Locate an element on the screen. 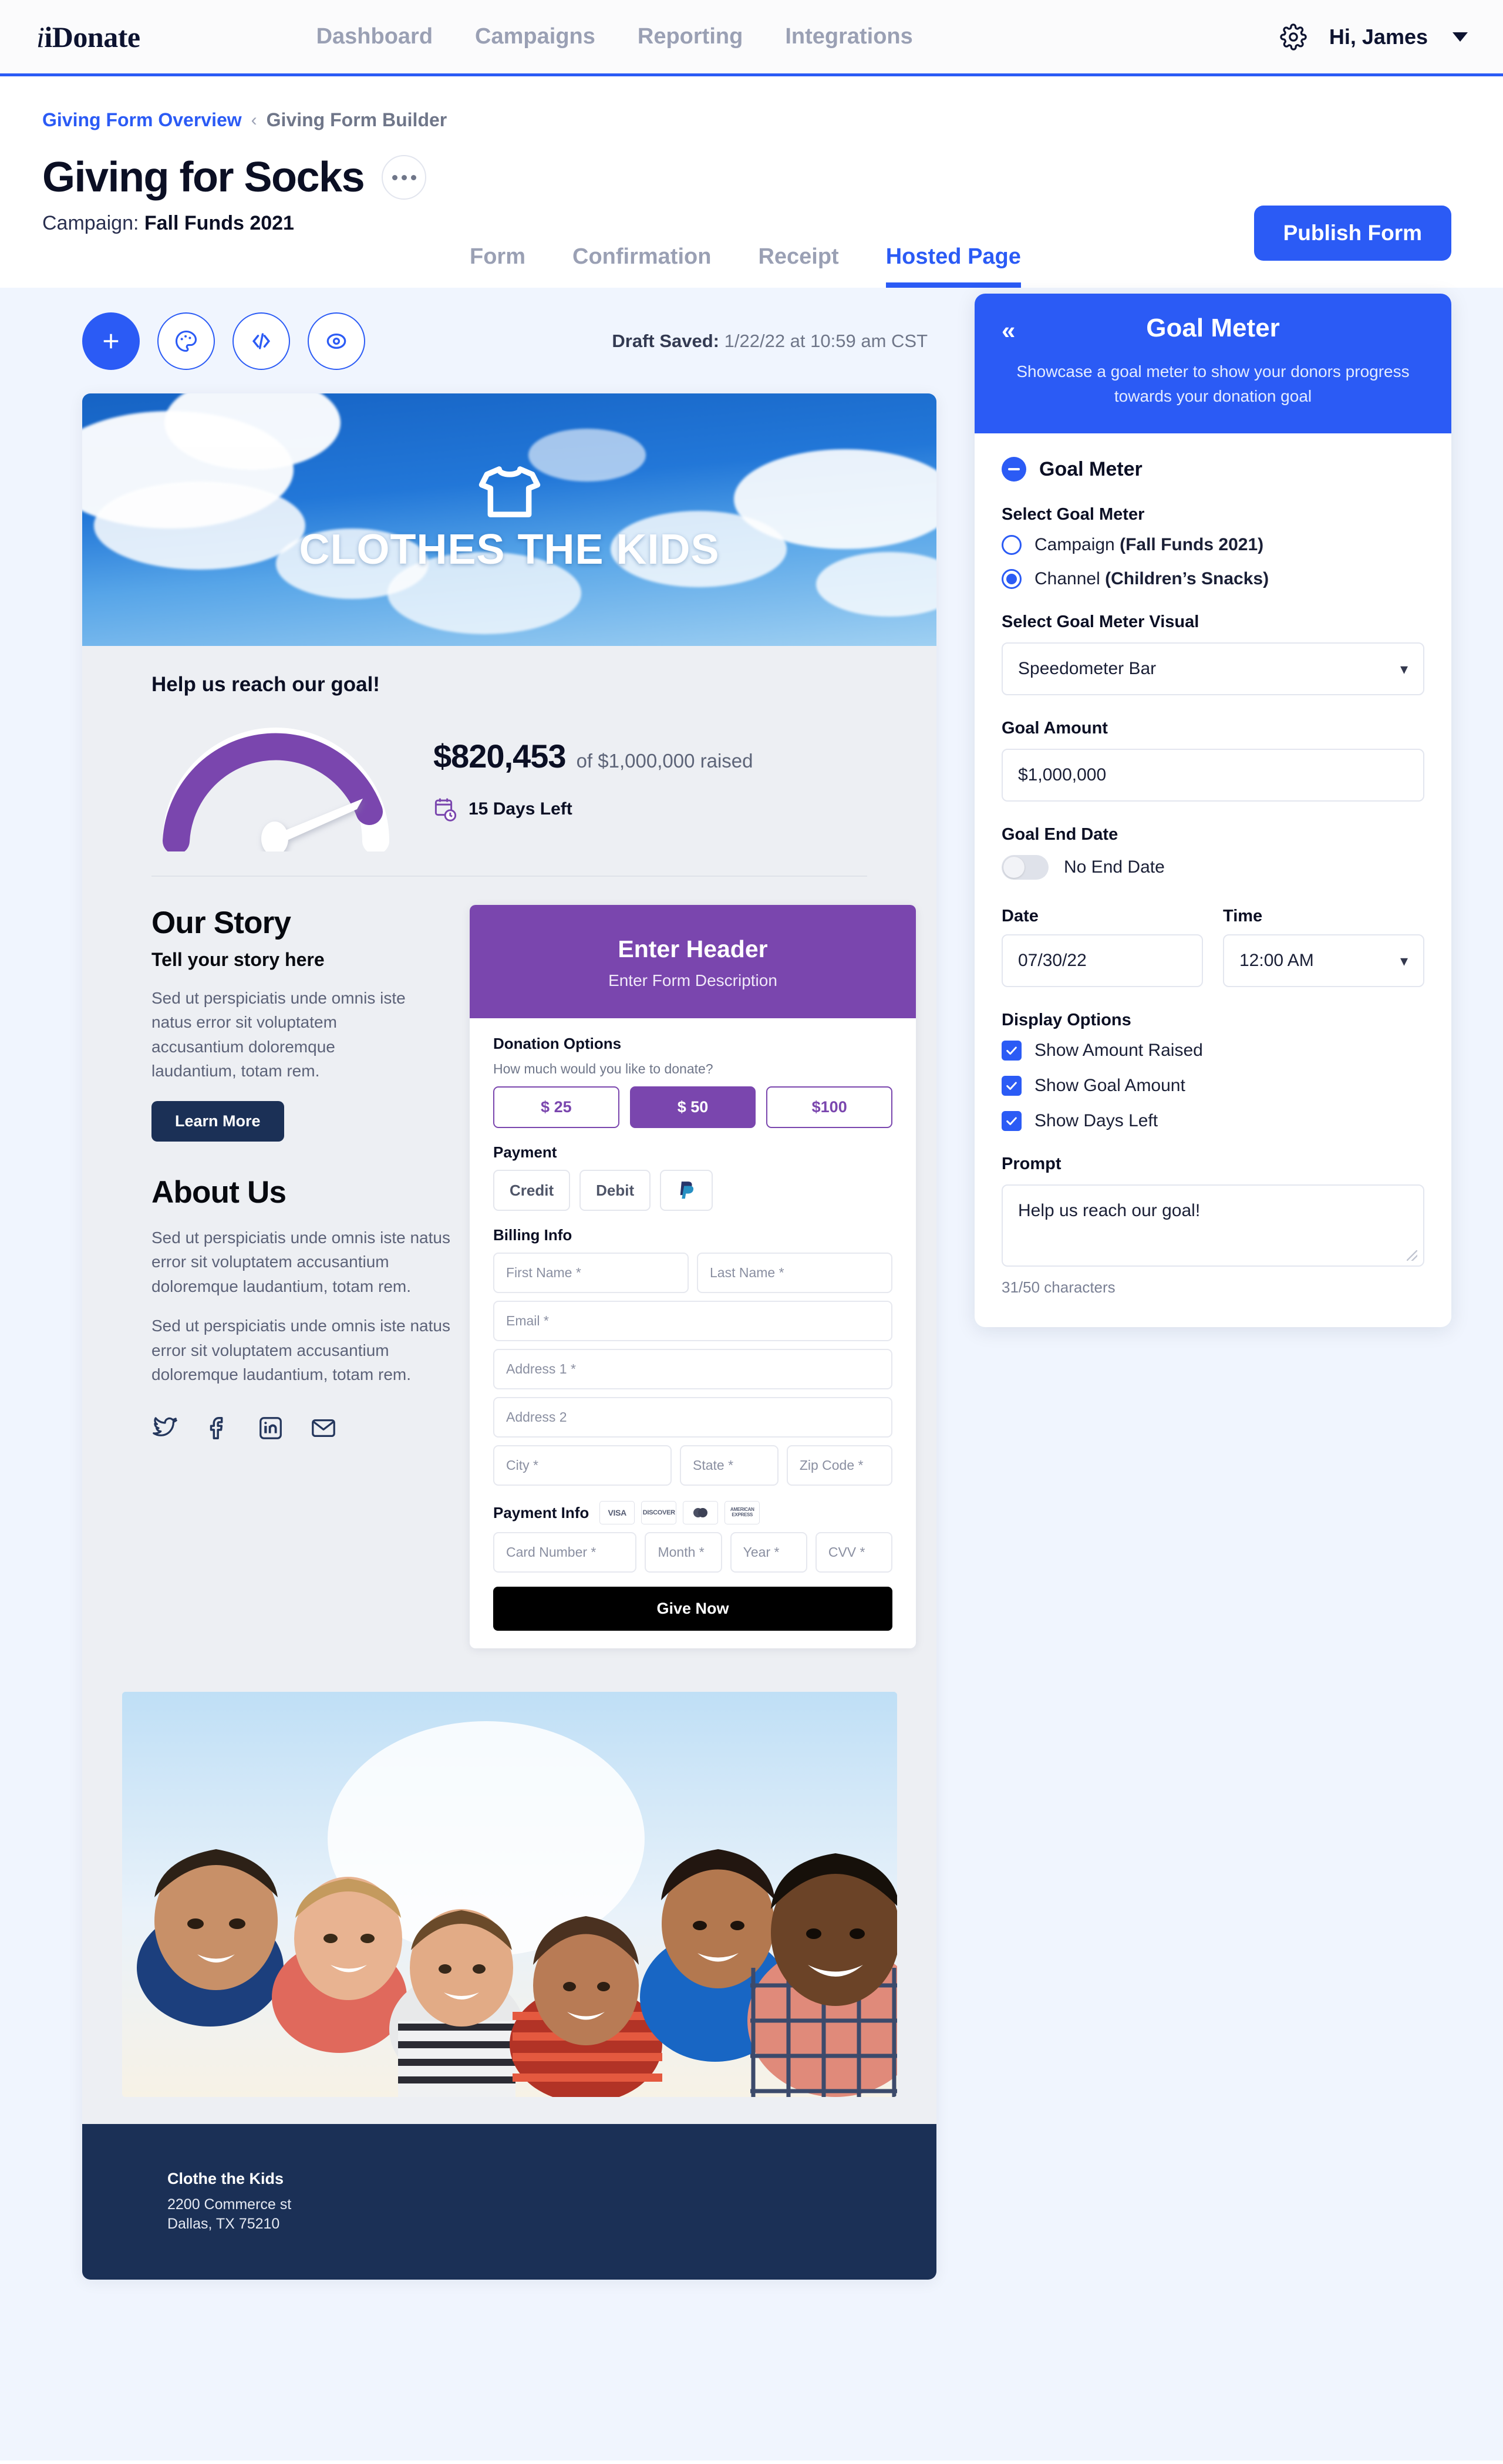 This screenshot has width=1503, height=2464. radio-campaign-input is located at coordinates (1012, 545).